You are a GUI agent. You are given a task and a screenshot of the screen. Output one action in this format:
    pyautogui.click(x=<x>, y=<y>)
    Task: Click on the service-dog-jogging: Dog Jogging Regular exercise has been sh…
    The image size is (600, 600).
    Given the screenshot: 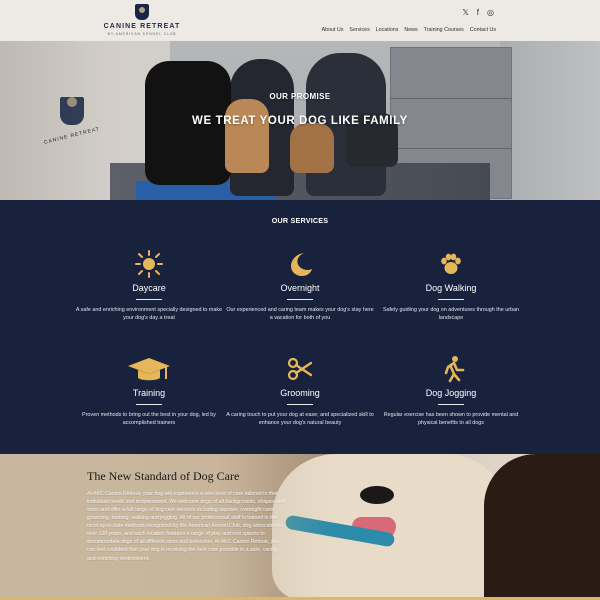 What is the action you would take?
    pyautogui.click(x=451, y=391)
    